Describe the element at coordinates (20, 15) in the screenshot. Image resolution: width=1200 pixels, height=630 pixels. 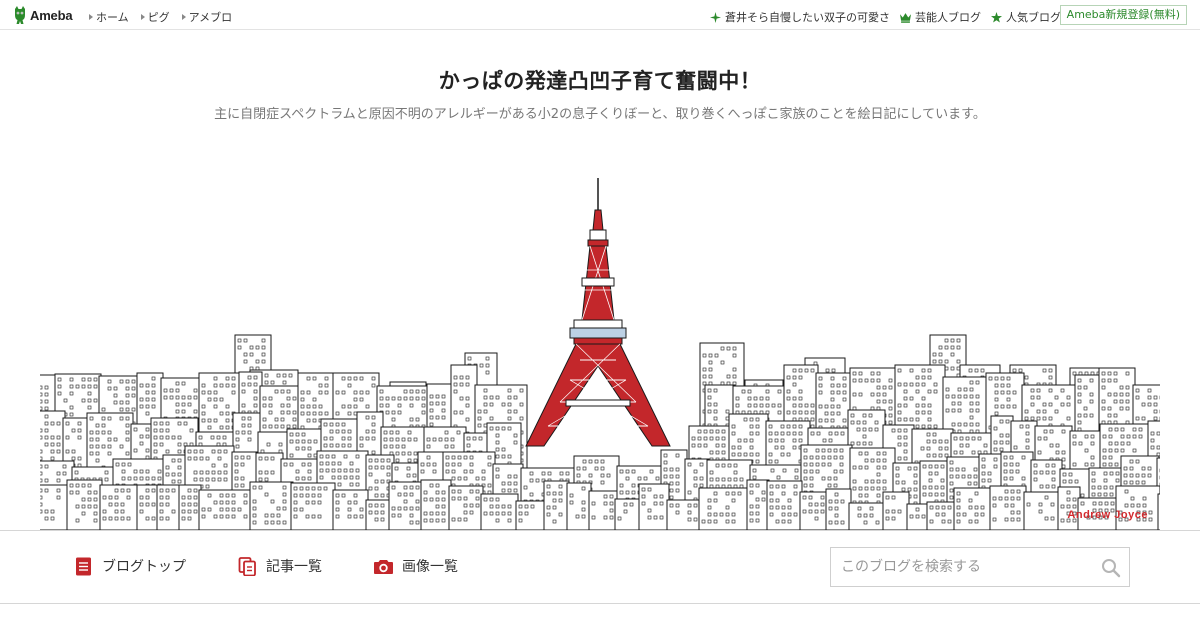
I see `ameba-mascot-icon` at that location.